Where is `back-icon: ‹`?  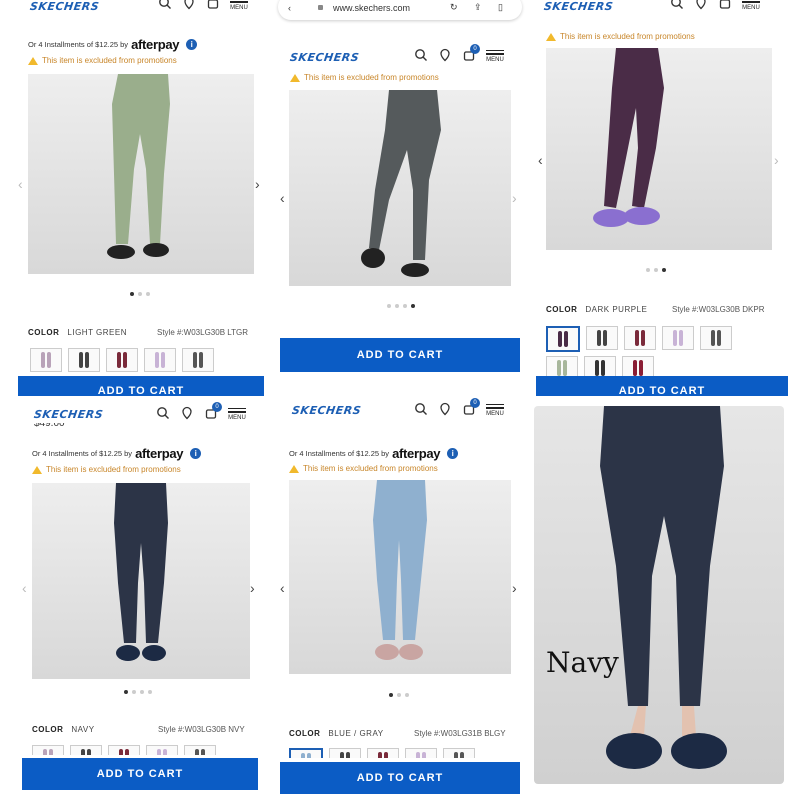 back-icon: ‹ is located at coordinates (289, 8).